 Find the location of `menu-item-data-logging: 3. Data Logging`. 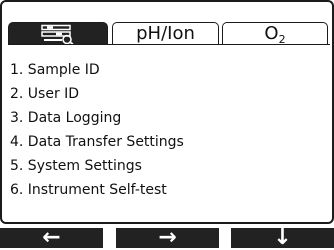

menu-item-data-logging: 3. Data Logging is located at coordinates (97, 118).